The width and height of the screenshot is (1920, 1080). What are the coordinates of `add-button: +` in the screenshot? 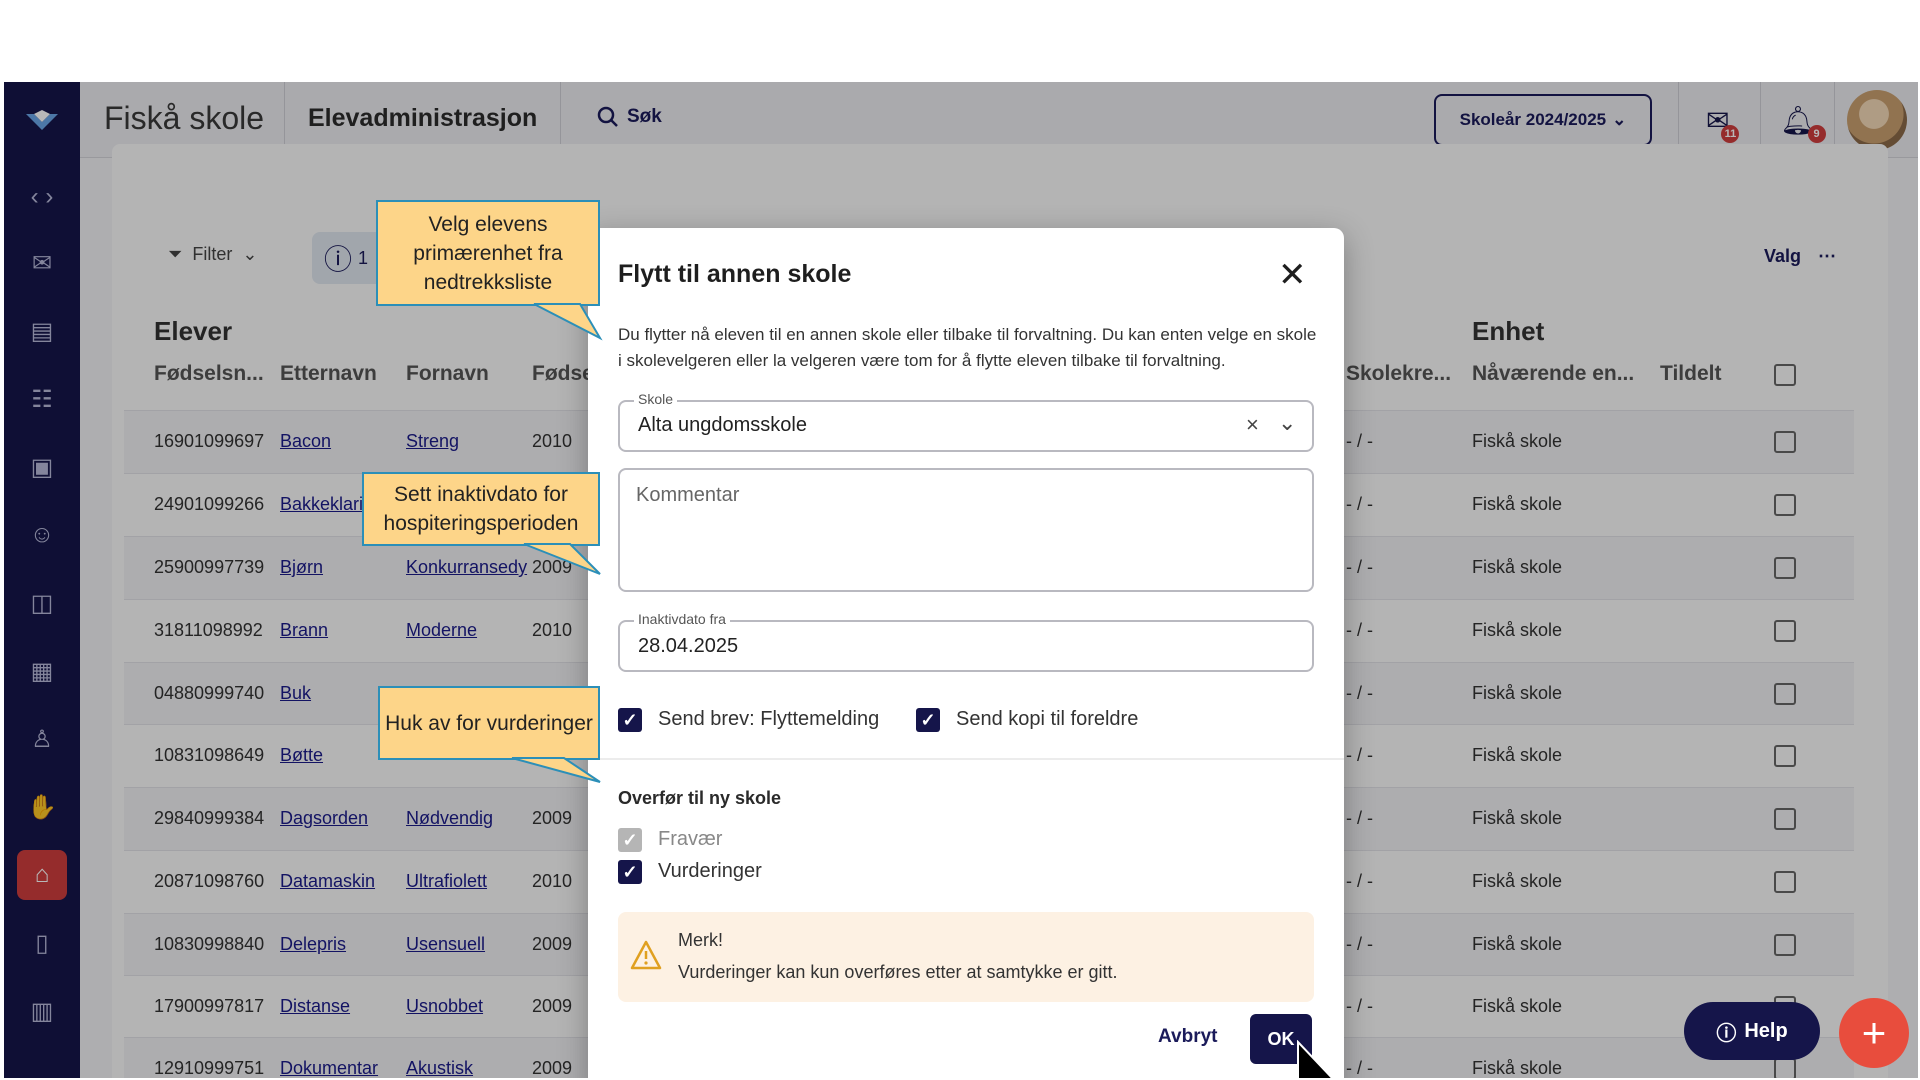 It's located at (1874, 1033).